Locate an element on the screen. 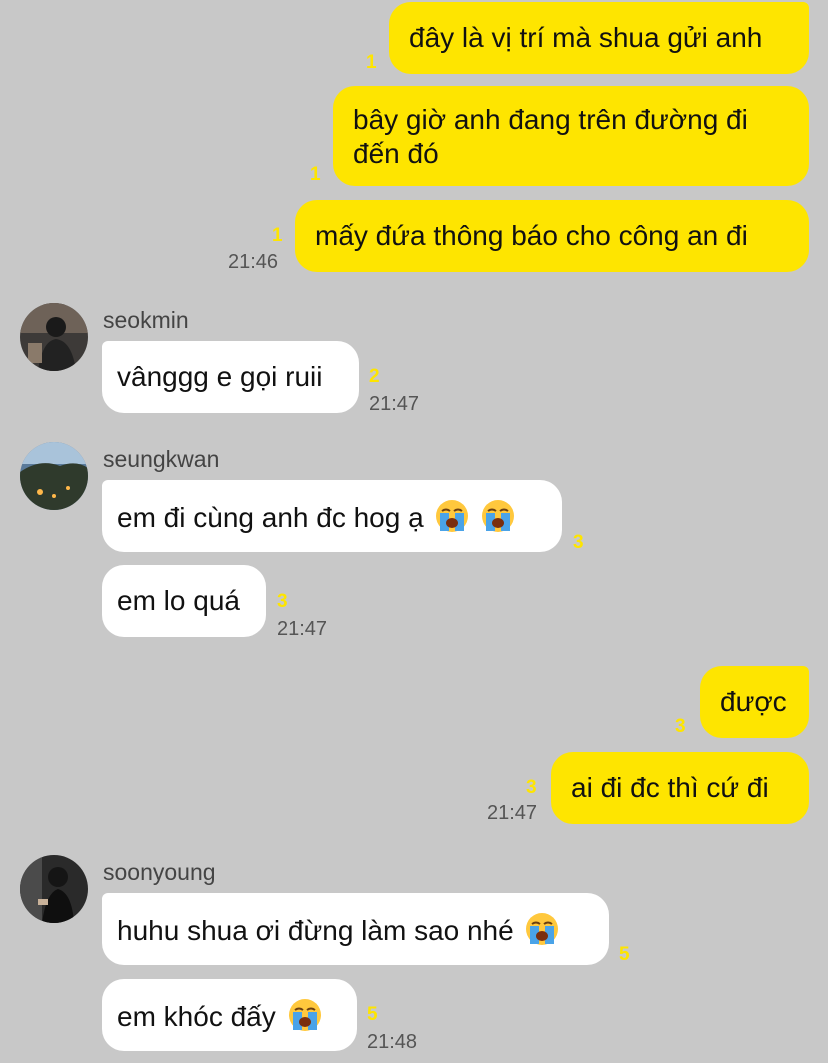  incoming-message: em lo quá is located at coordinates (184, 601).